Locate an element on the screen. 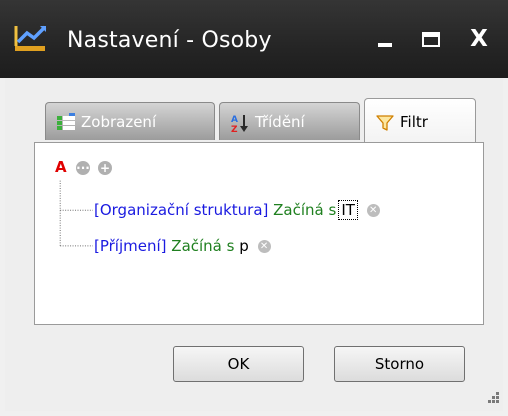  resize-grip-icon is located at coordinates (492, 397).